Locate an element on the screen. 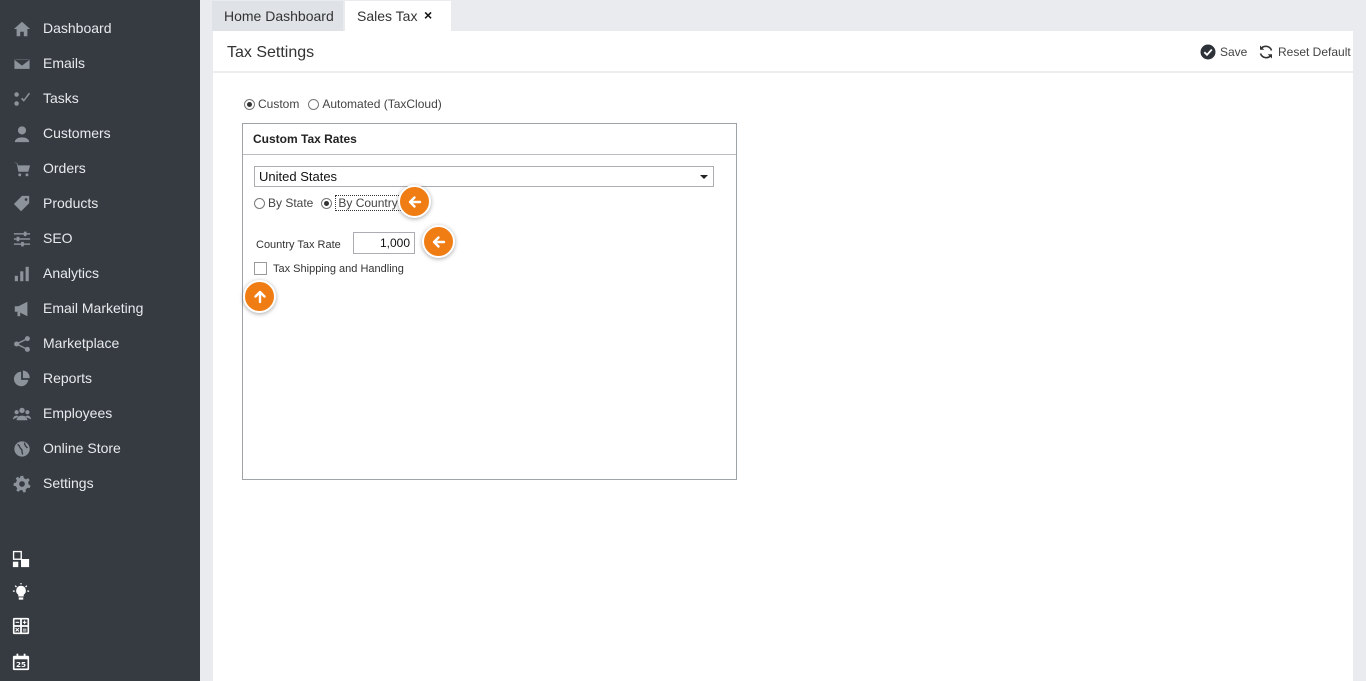 This screenshot has height=681, width=1366. reset-default-button: Reset Default is located at coordinates (1304, 52).